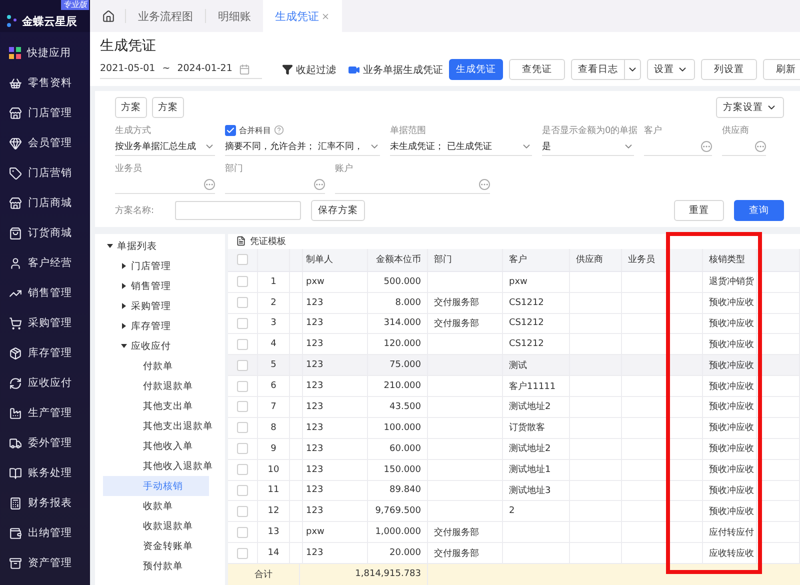  What do you see at coordinates (514, 511) in the screenshot?
I see `table-row: 12 123 9,769.500 2 预收冲应收` at bounding box center [514, 511].